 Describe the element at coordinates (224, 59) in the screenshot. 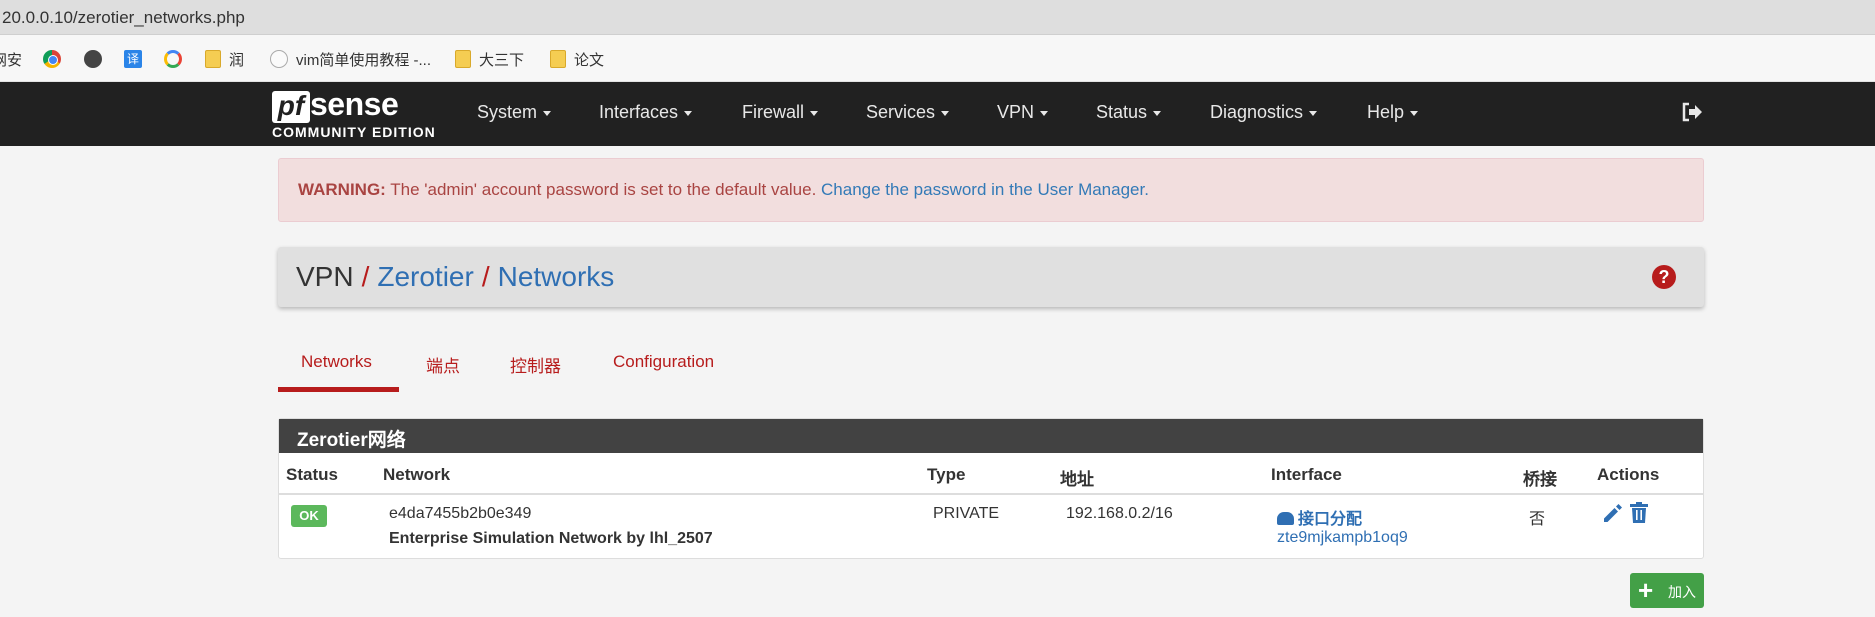

I see `bookmark-run: 润` at that location.